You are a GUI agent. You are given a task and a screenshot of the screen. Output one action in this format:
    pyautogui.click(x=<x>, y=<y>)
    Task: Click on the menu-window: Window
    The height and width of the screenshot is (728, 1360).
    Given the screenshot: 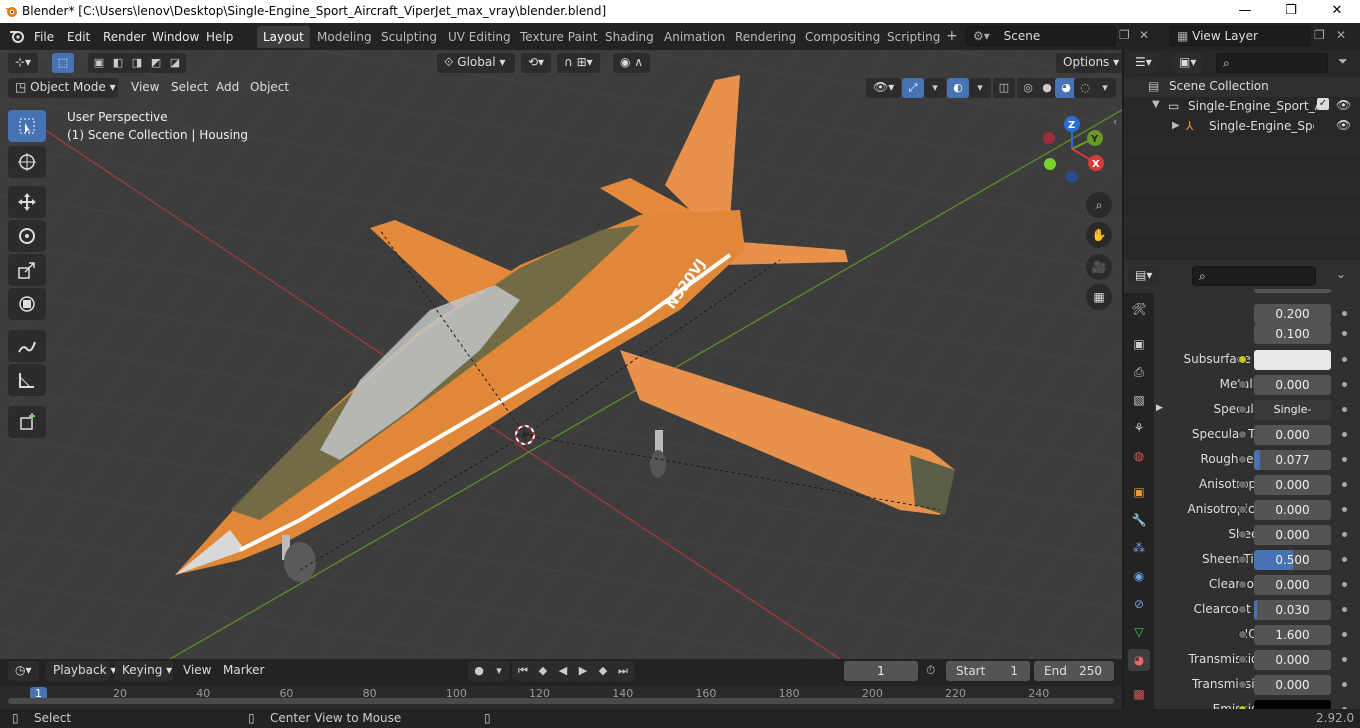 What is the action you would take?
    pyautogui.click(x=175, y=37)
    